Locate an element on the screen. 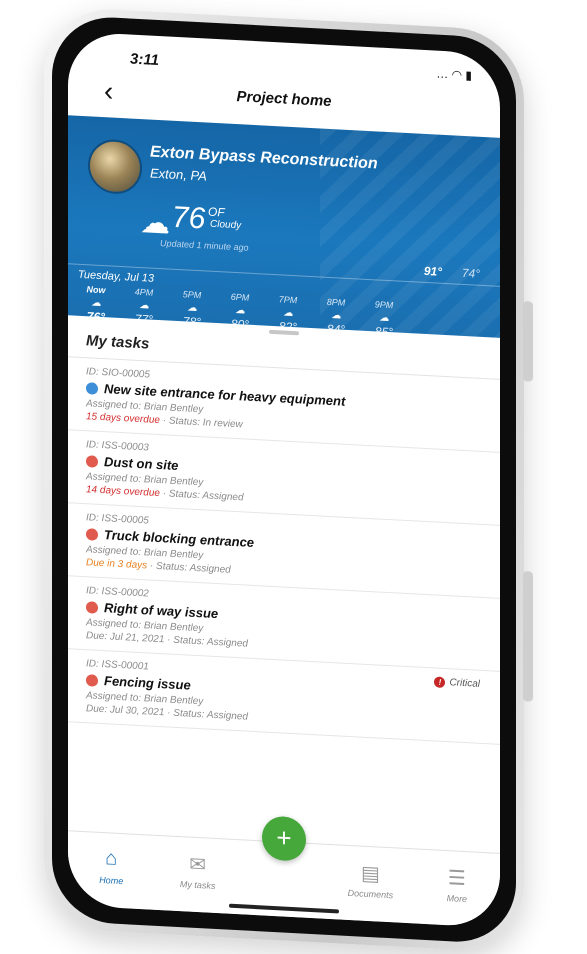  task-due: Due: Jul 30, 2021 is located at coordinates (125, 711).